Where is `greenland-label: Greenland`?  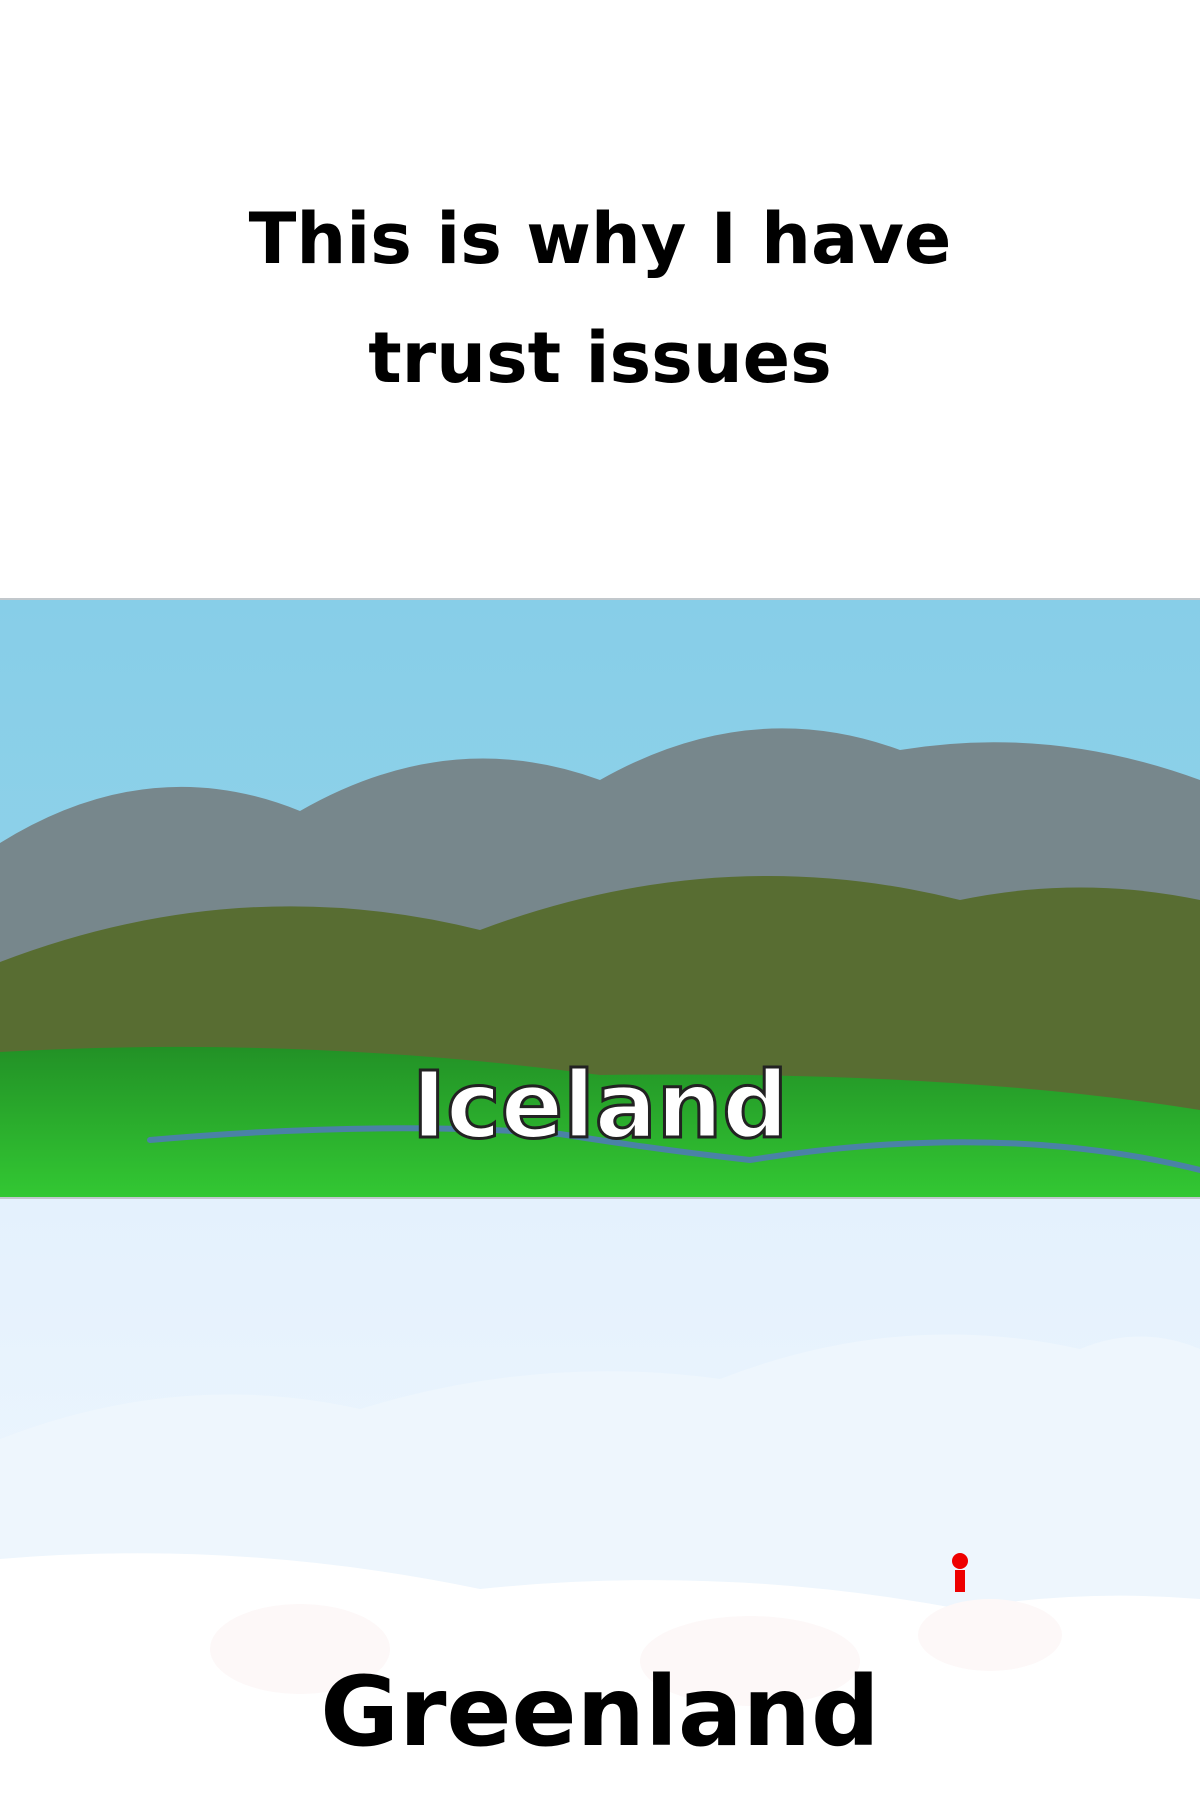
greenland-label: Greenland is located at coordinates (600, 1712).